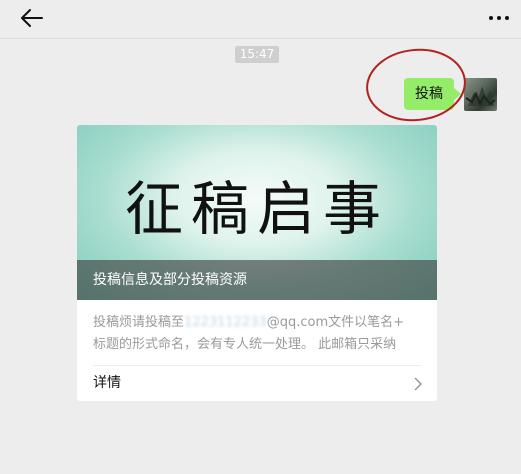 This screenshot has height=474, width=521. What do you see at coordinates (480, 94) in the screenshot?
I see `user-avatar` at bounding box center [480, 94].